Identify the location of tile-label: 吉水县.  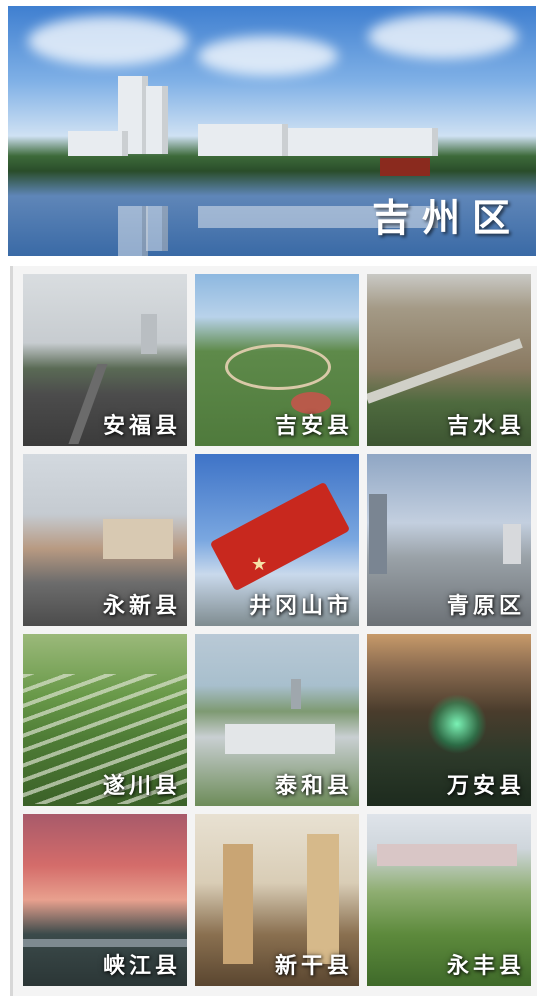
(485, 426).